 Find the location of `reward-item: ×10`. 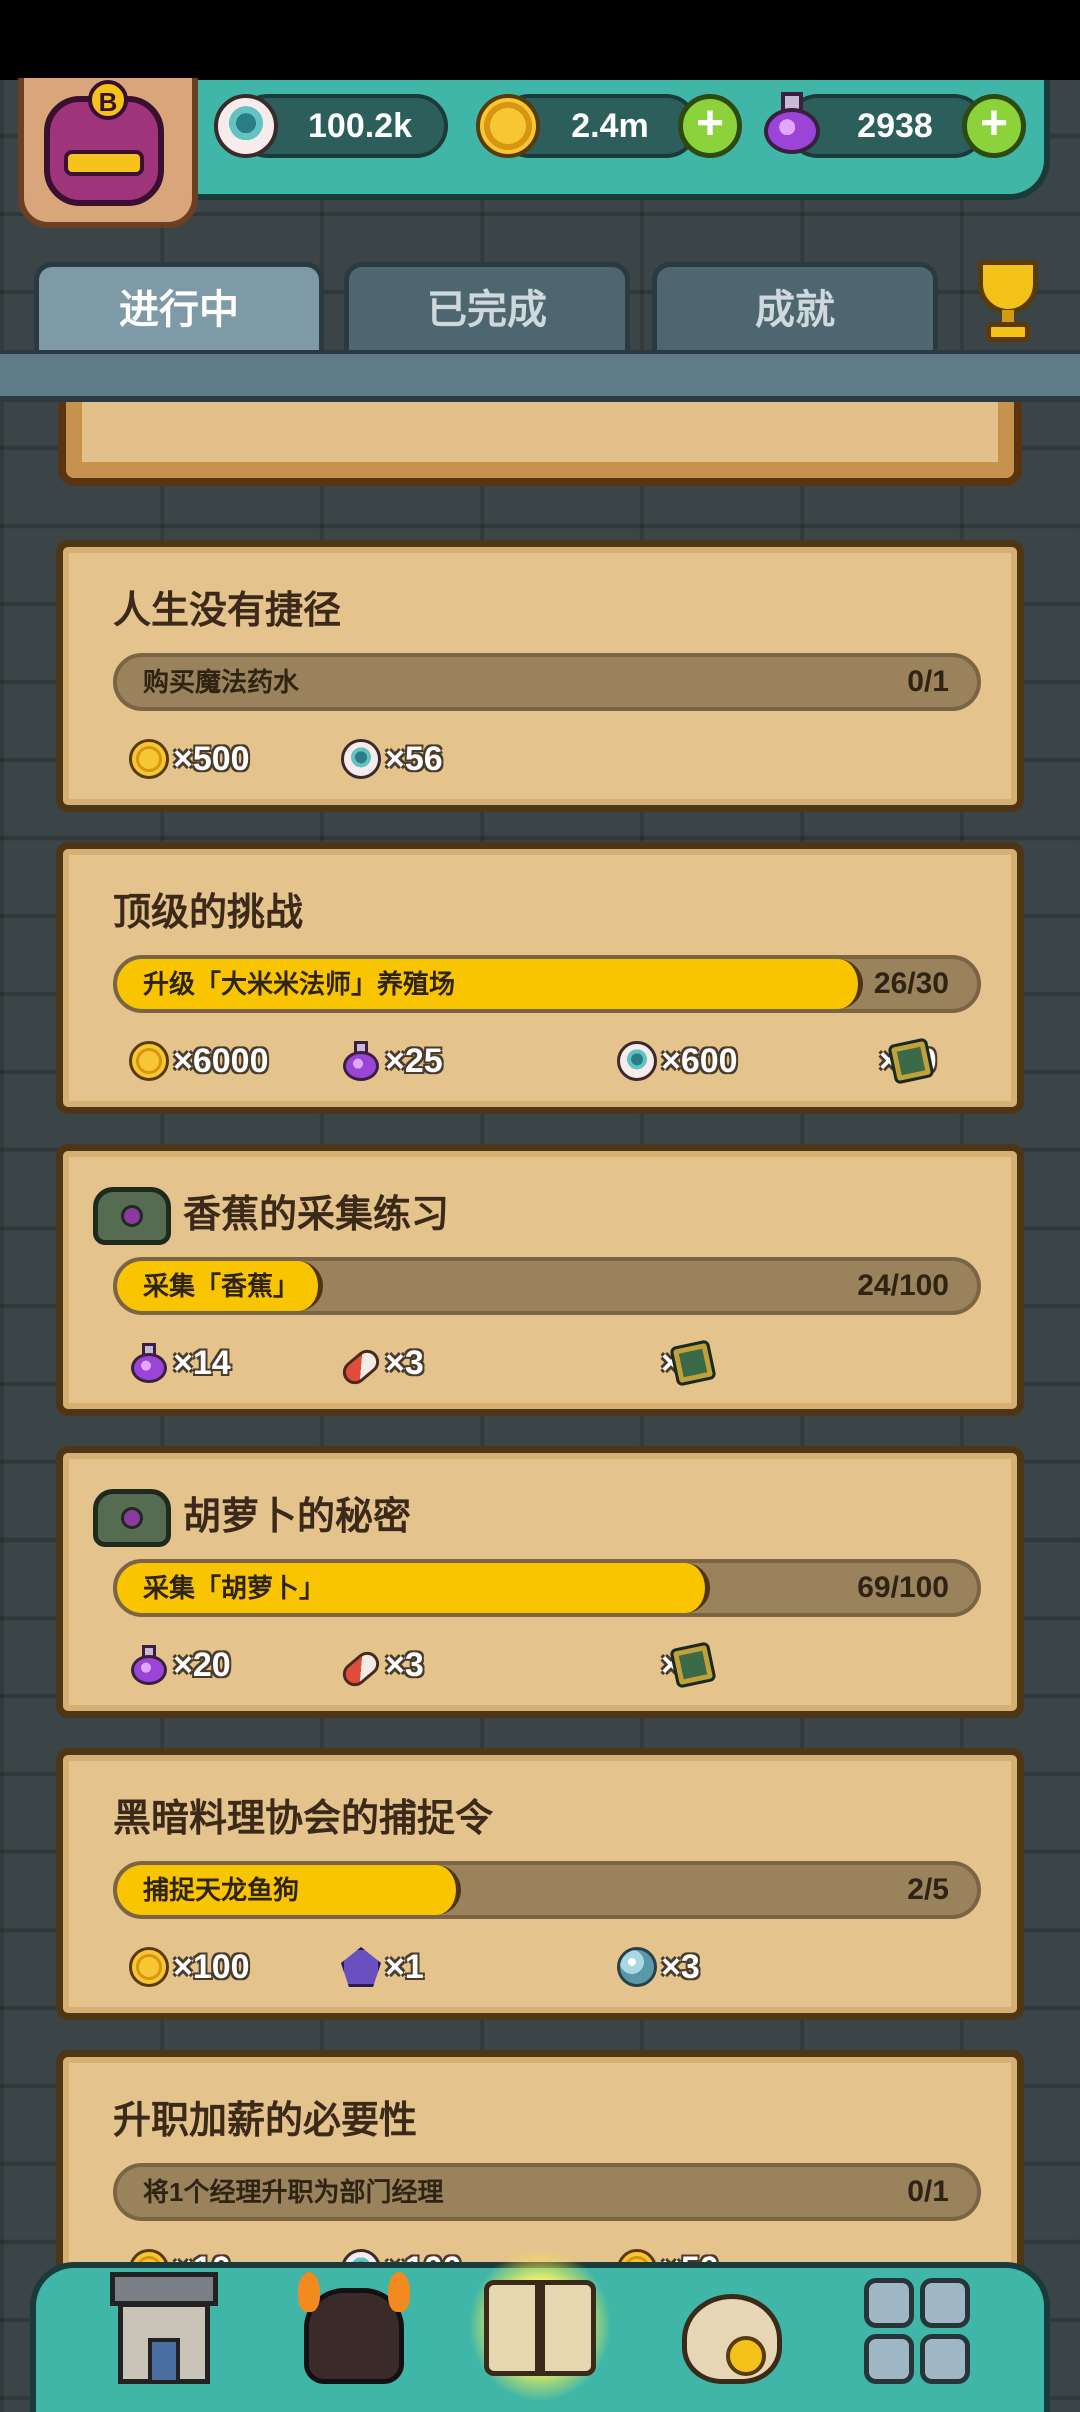

reward-item: ×10 is located at coordinates (886, 1061).